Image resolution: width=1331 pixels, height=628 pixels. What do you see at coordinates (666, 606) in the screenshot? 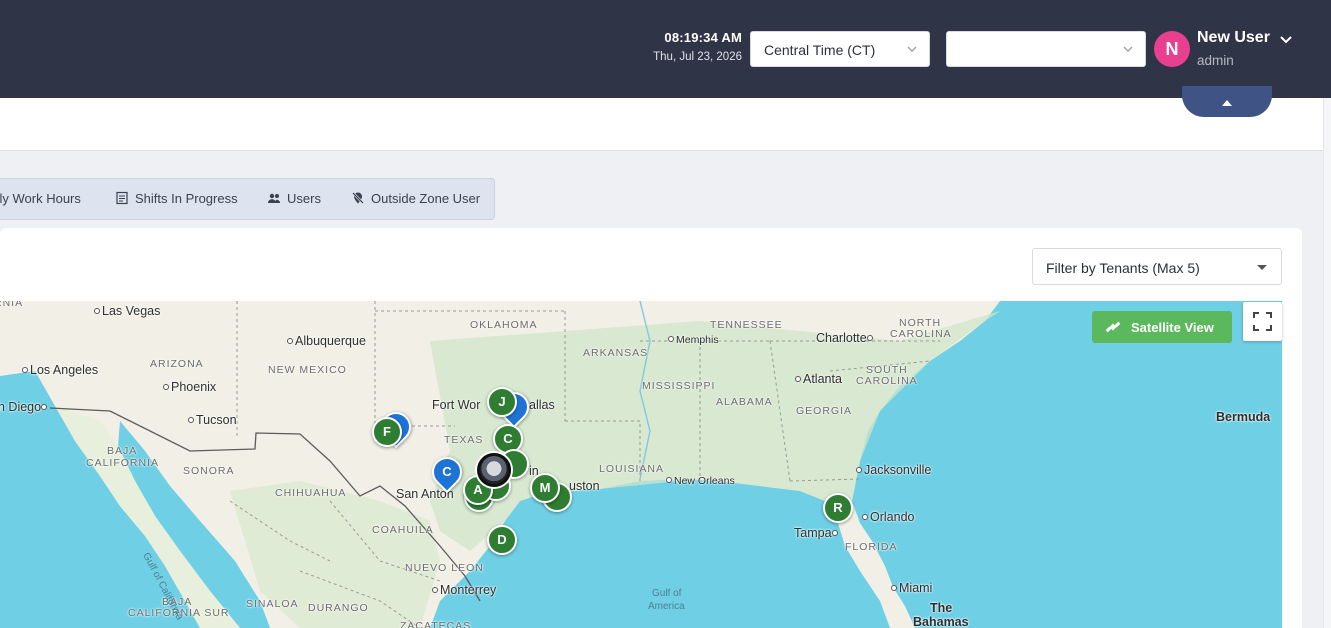
I see `sea-label: America` at bounding box center [666, 606].